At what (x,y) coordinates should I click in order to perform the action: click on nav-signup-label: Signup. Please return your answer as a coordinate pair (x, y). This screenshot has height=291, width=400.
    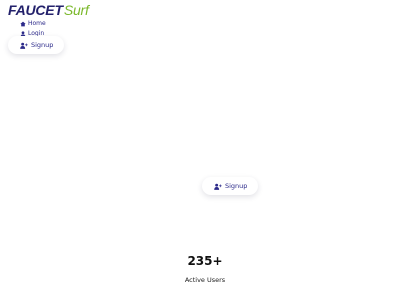
    Looking at the image, I should click on (42, 45).